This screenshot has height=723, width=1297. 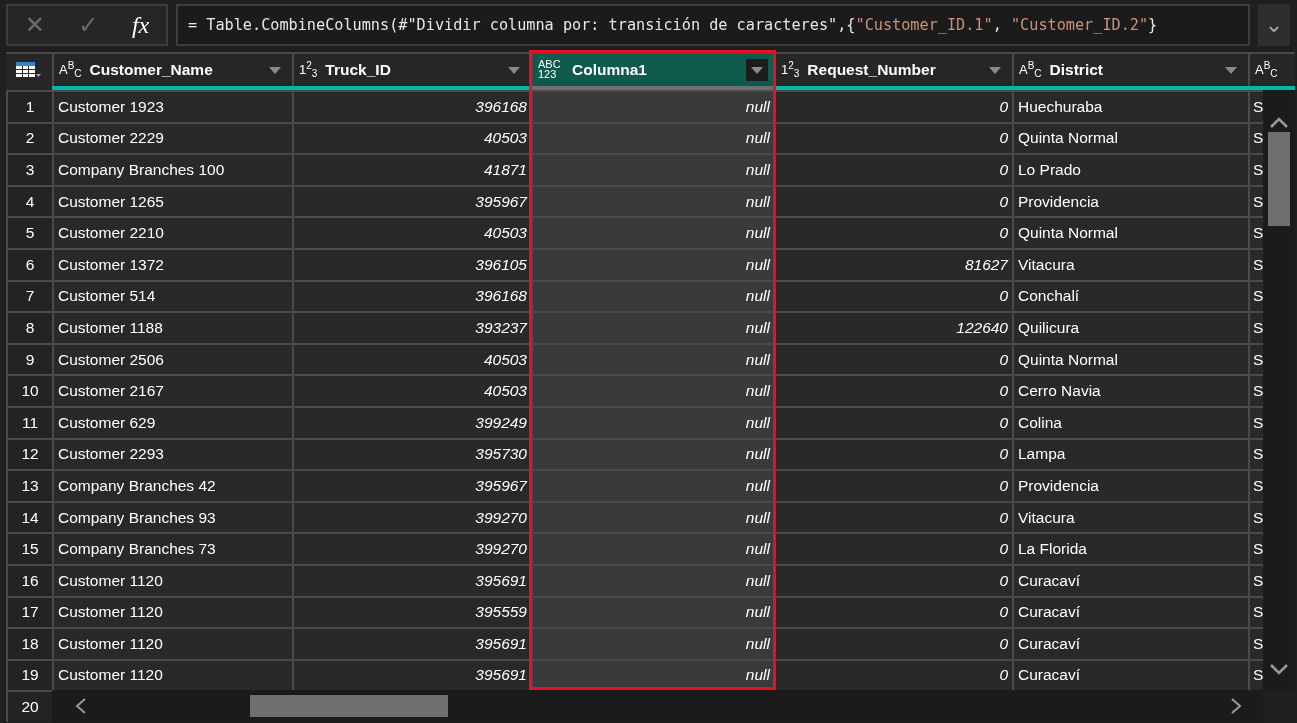 I want to click on row-number: 6, so click(x=29, y=263).